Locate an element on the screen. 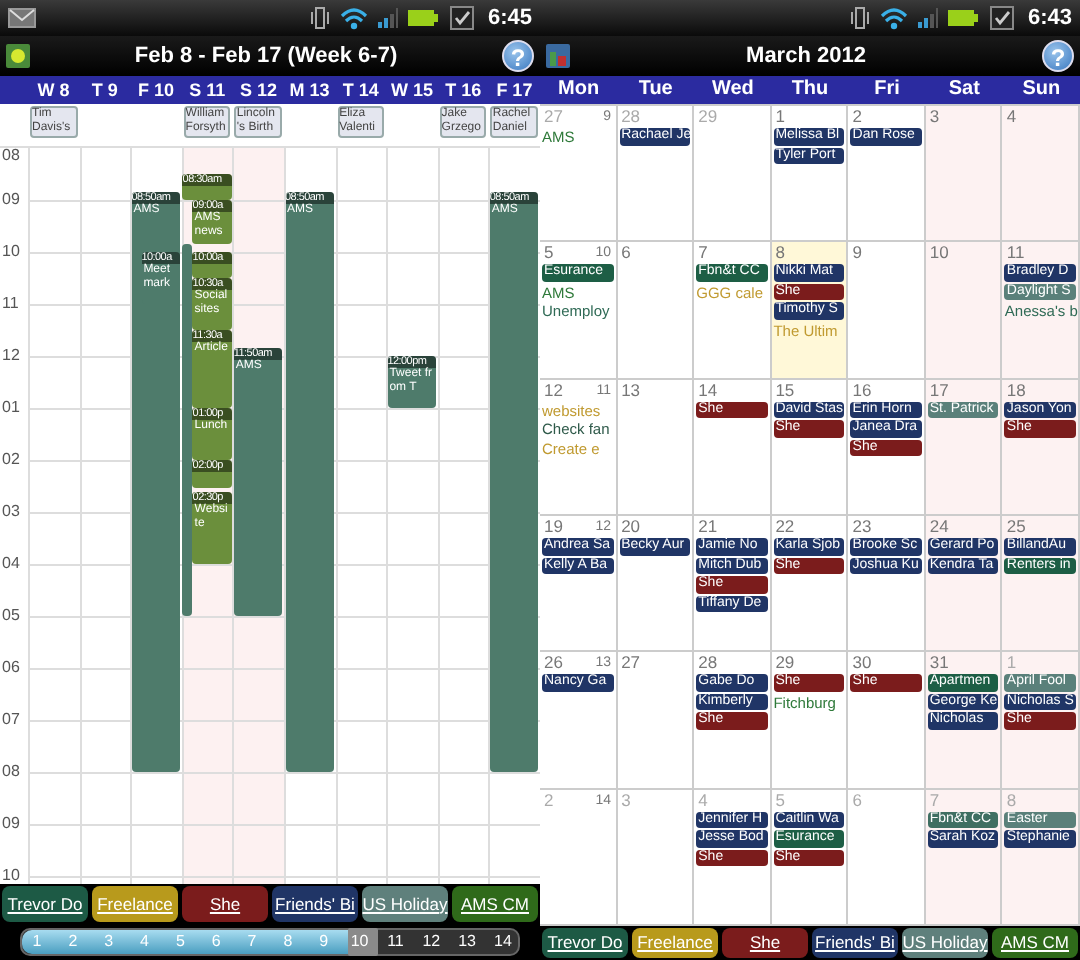 This screenshot has width=1080, height=960. slider-thumb is located at coordinates (362, 942).